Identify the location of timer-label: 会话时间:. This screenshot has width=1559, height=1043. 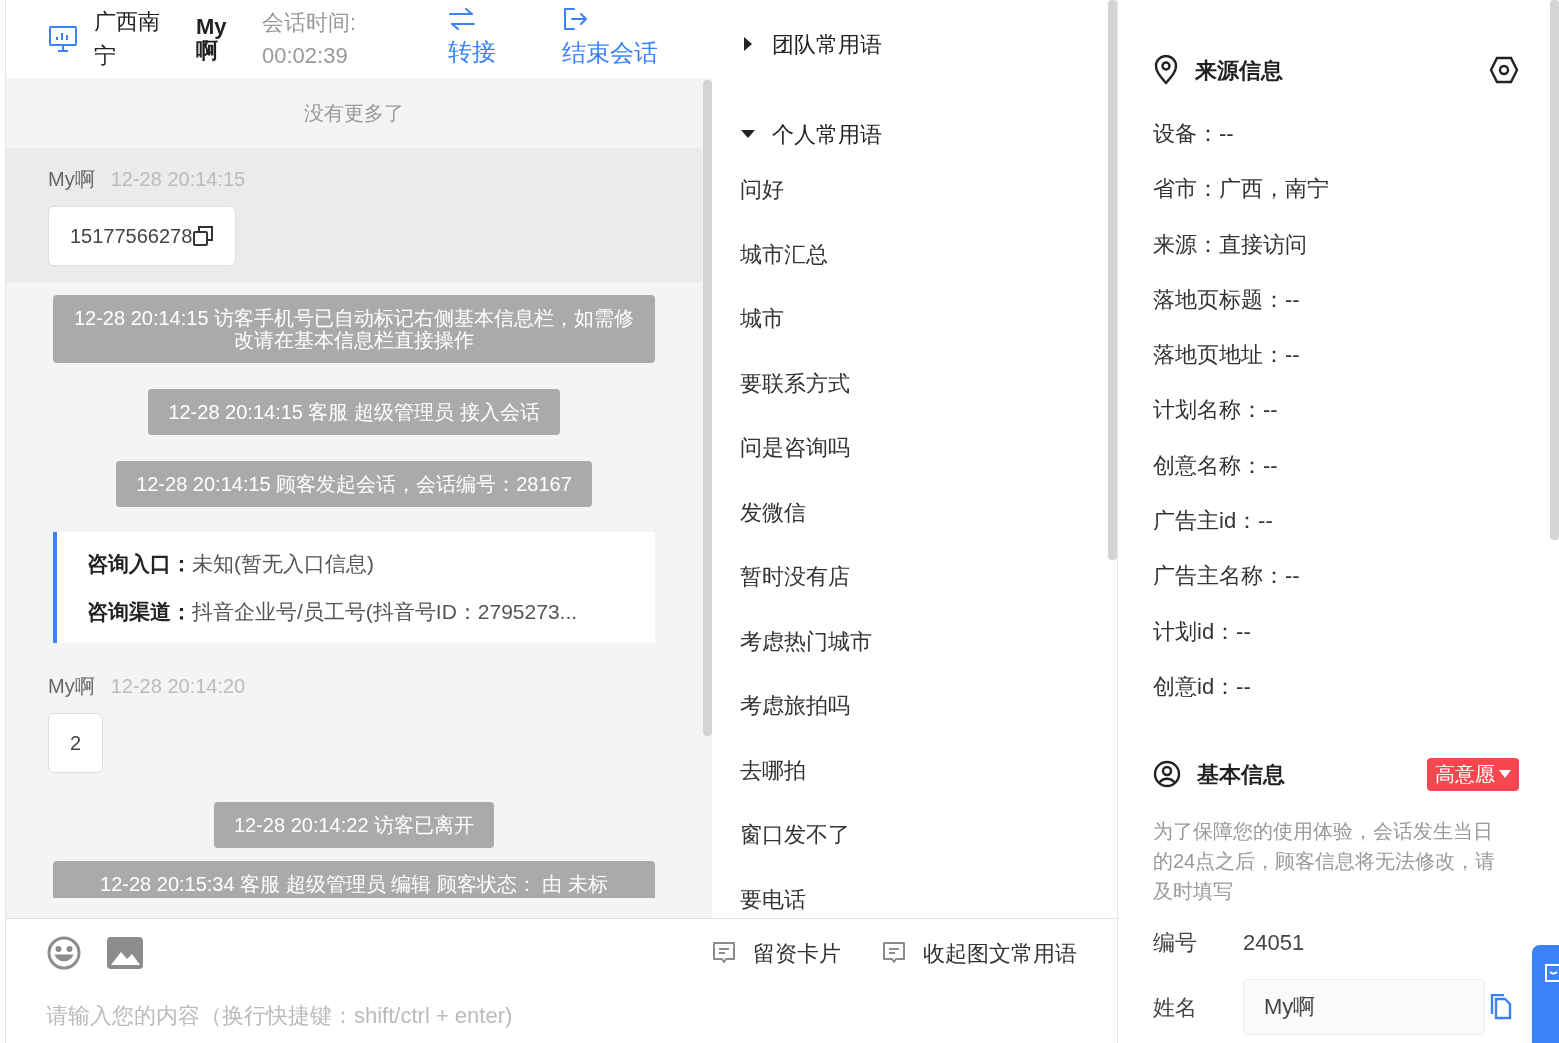
(310, 23).